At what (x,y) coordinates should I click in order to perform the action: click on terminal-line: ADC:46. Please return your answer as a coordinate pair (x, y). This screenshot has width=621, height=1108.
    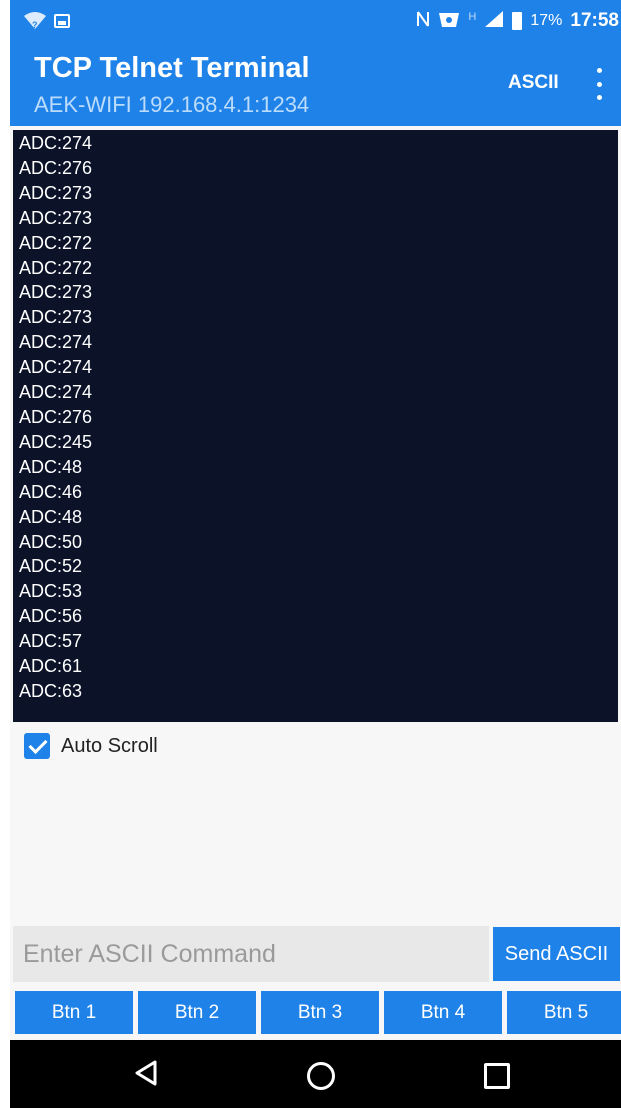
    Looking at the image, I should click on (51, 491).